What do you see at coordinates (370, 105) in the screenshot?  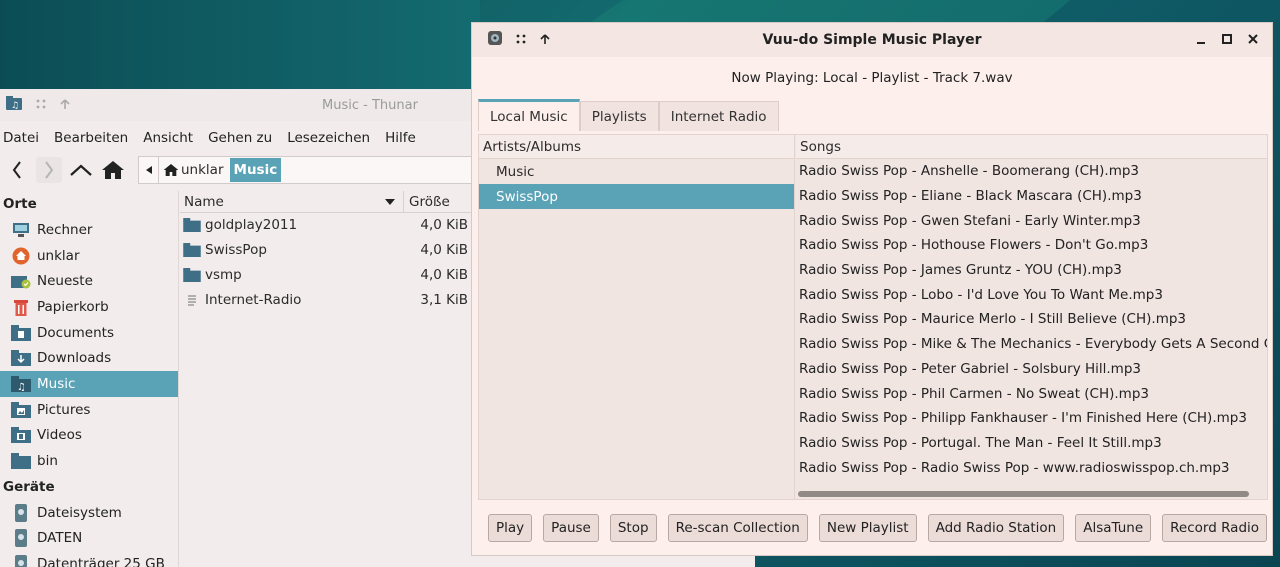 I see `thunar-window-title: Music - Thunar` at bounding box center [370, 105].